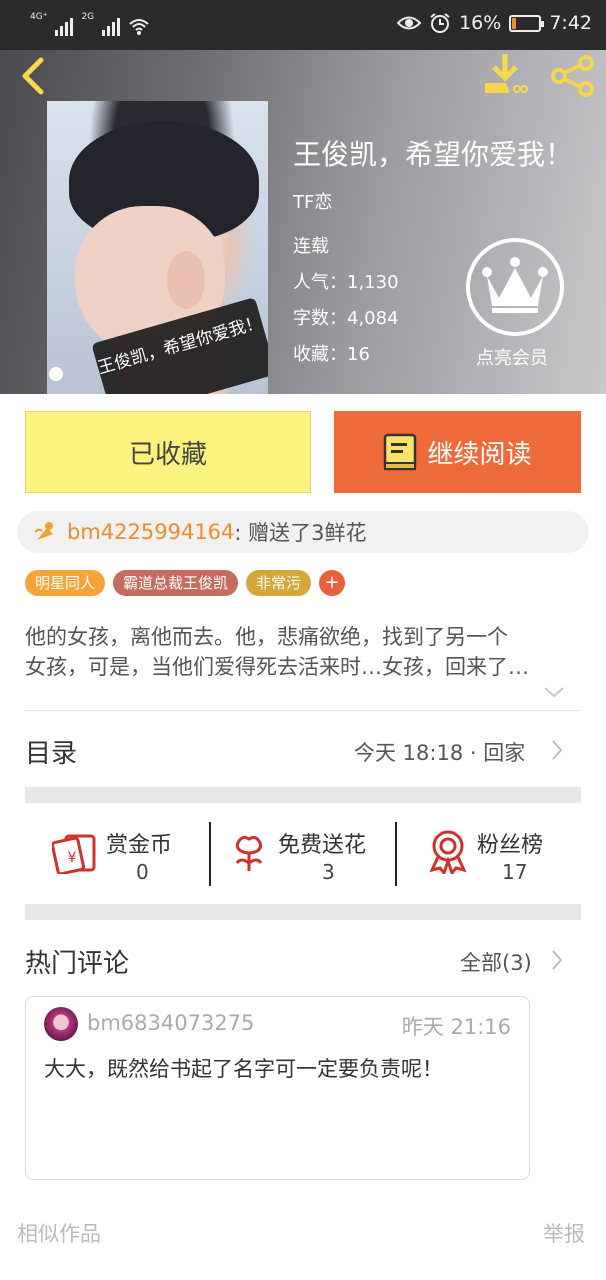 Image resolution: width=606 pixels, height=1280 pixels. Describe the element at coordinates (186, 280) in the screenshot. I see `cover-art-ear` at that location.